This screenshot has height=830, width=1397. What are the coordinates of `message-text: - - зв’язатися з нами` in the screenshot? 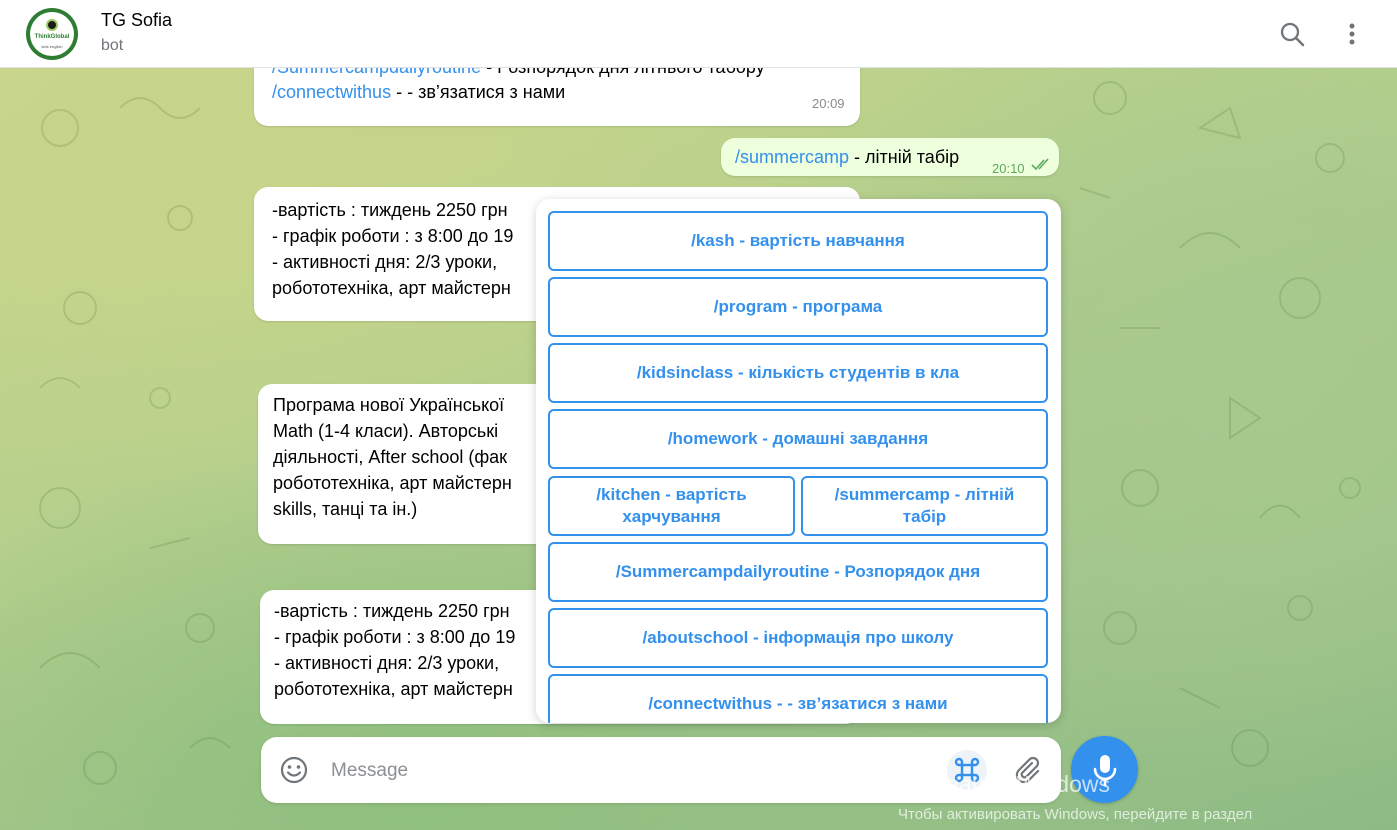 It's located at (478, 92).